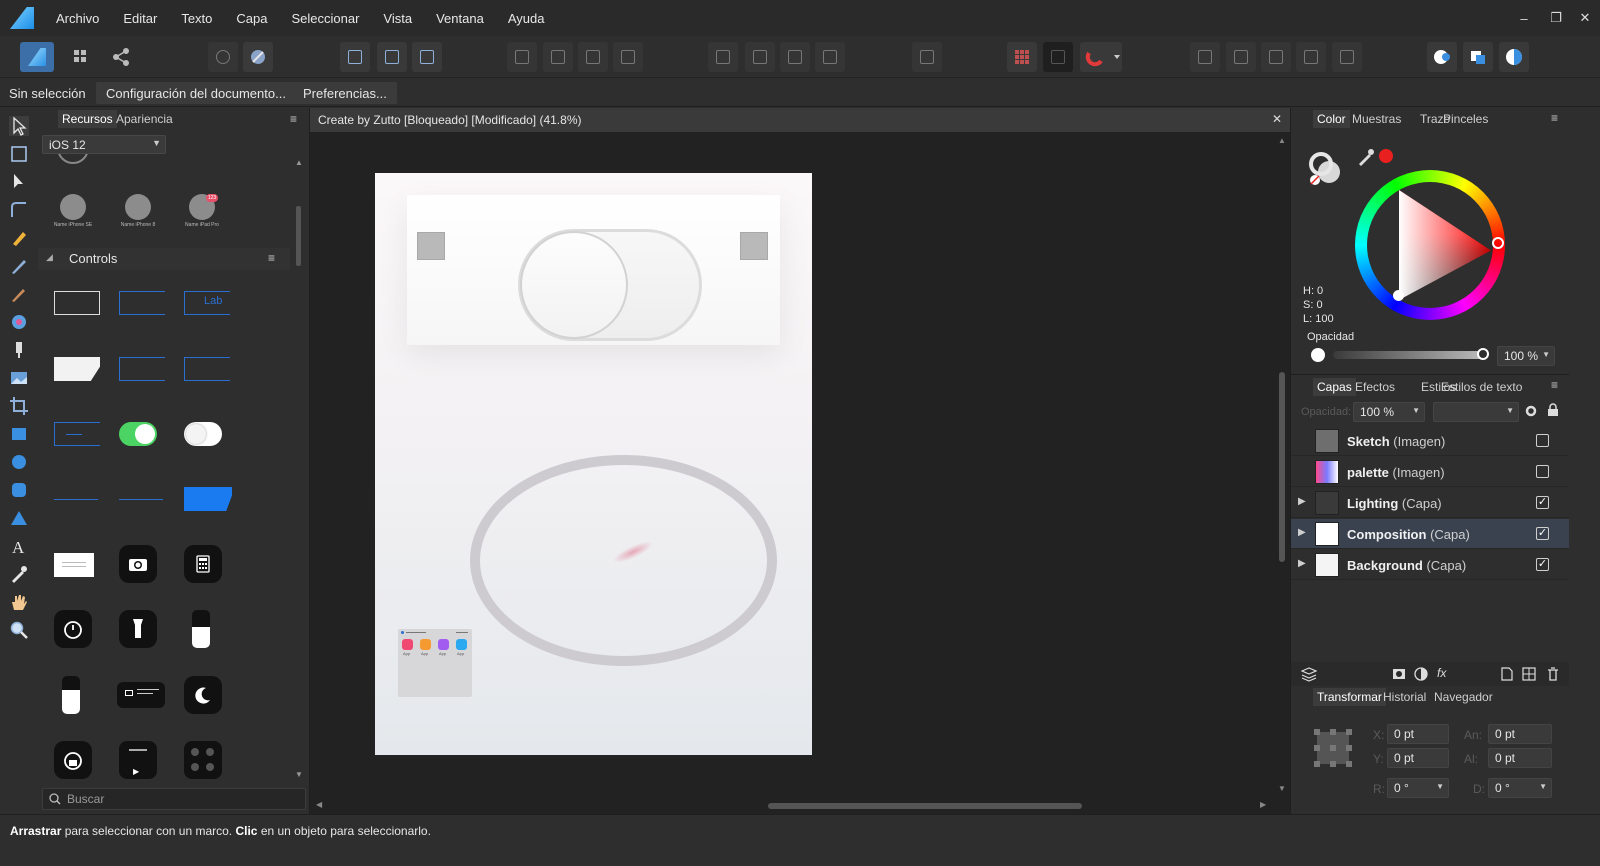 Image resolution: width=1600 pixels, height=866 pixels. Describe the element at coordinates (1554, 385) in the screenshot. I see `layers-panel-menu-icon: ≡` at that location.